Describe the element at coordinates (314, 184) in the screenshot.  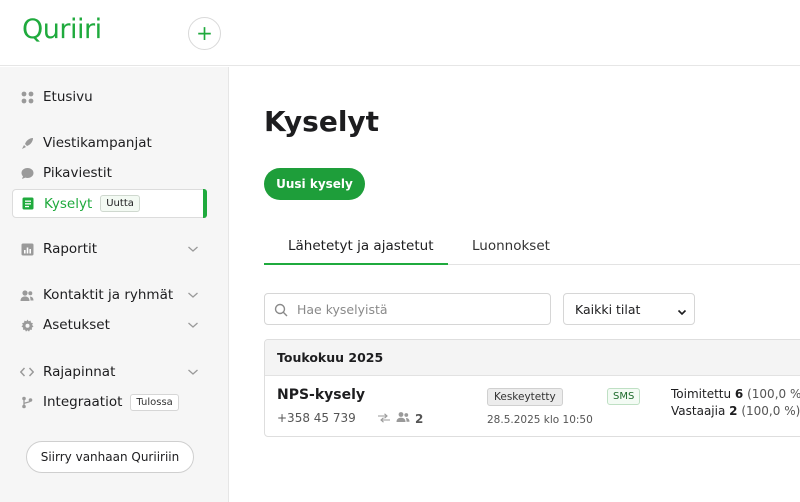
I see `new-survey-button: Uusi kysely` at that location.